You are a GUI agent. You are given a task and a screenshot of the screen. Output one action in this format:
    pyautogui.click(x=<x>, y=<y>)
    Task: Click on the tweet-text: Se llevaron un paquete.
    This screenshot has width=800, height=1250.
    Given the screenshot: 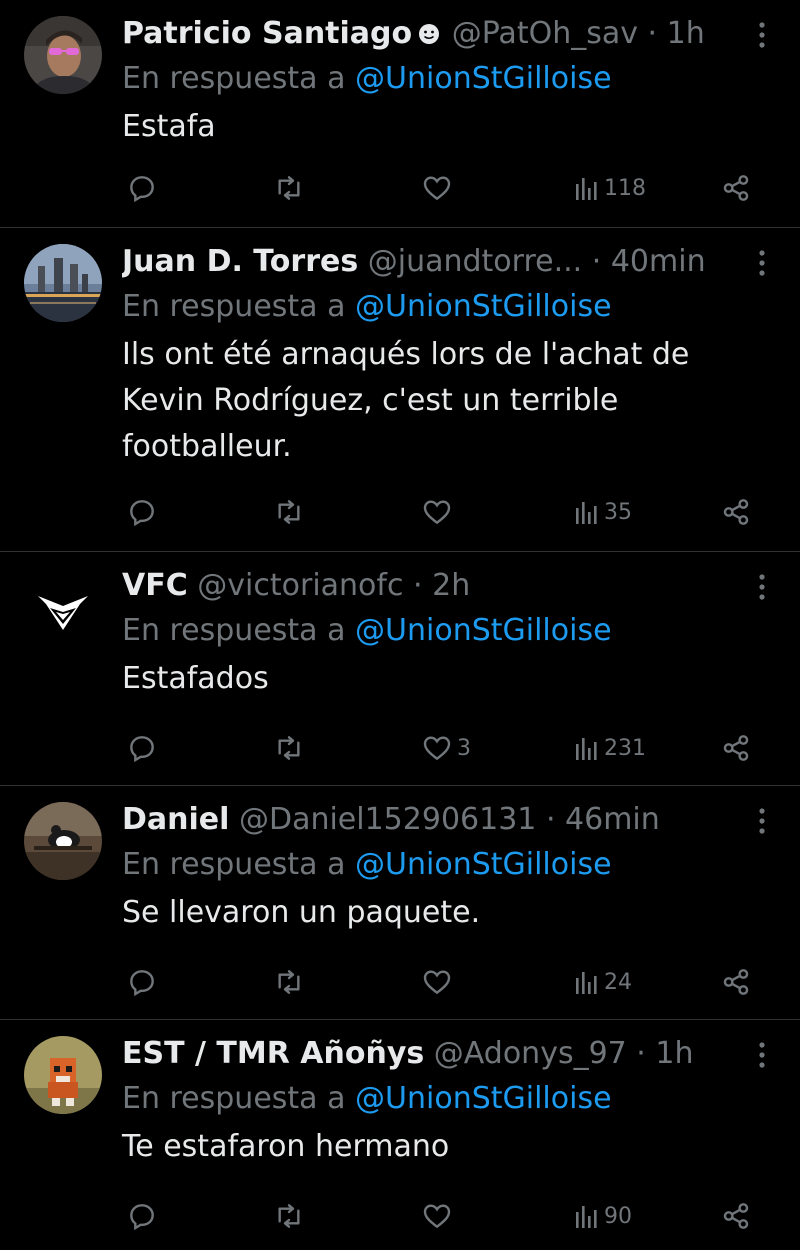 What is the action you would take?
    pyautogui.click(x=301, y=912)
    